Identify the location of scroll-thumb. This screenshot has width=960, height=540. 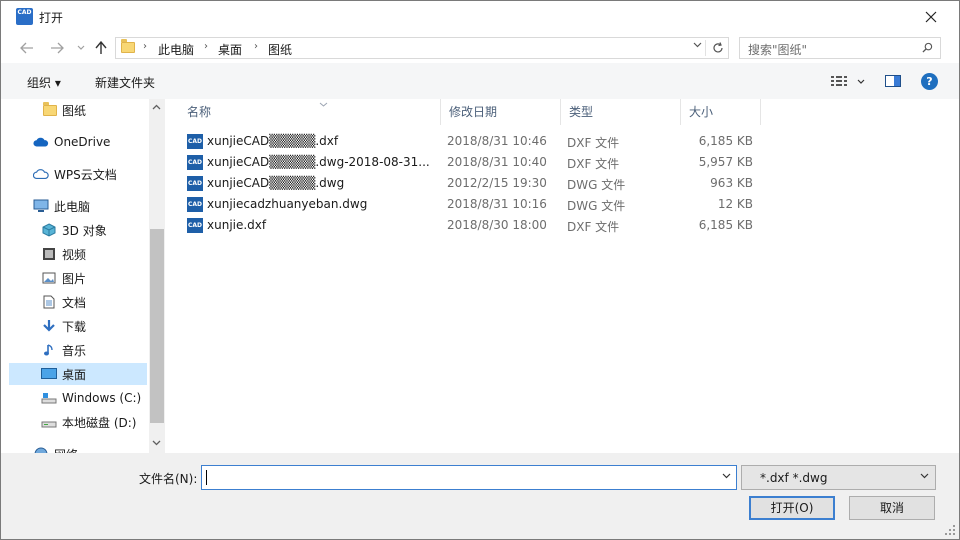
(157, 326).